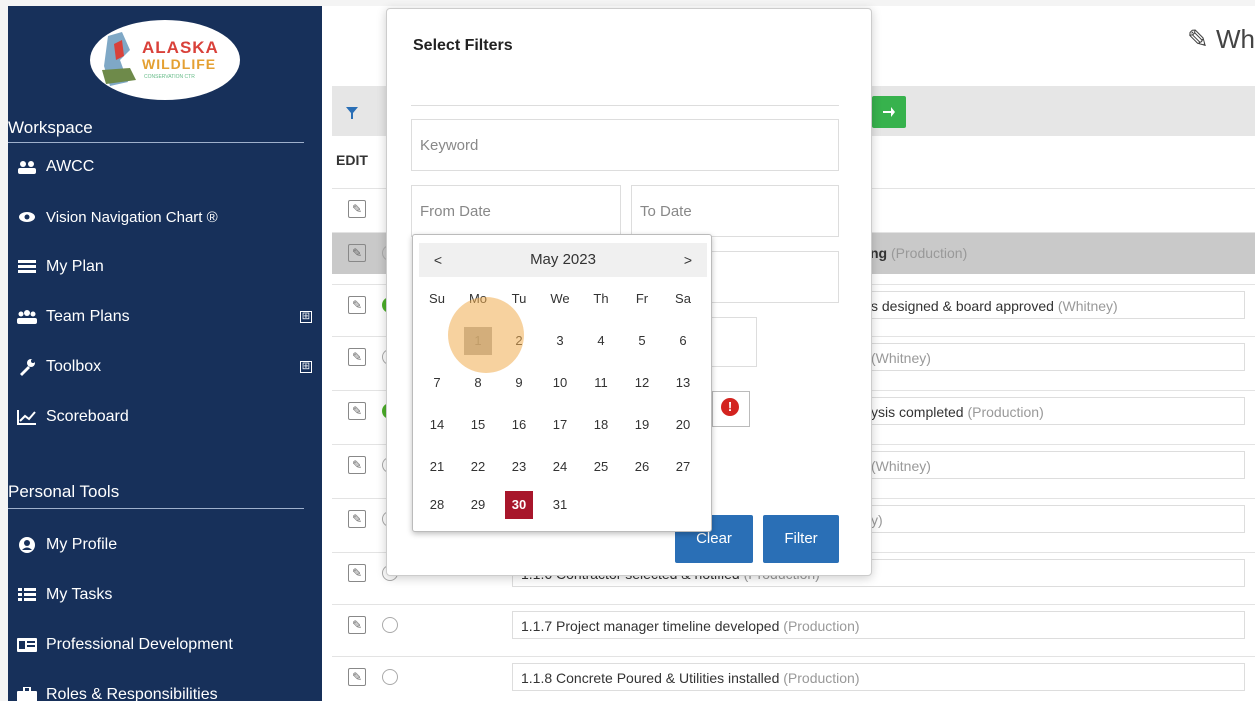  What do you see at coordinates (683, 425) in the screenshot?
I see `calendar-day: 20` at bounding box center [683, 425].